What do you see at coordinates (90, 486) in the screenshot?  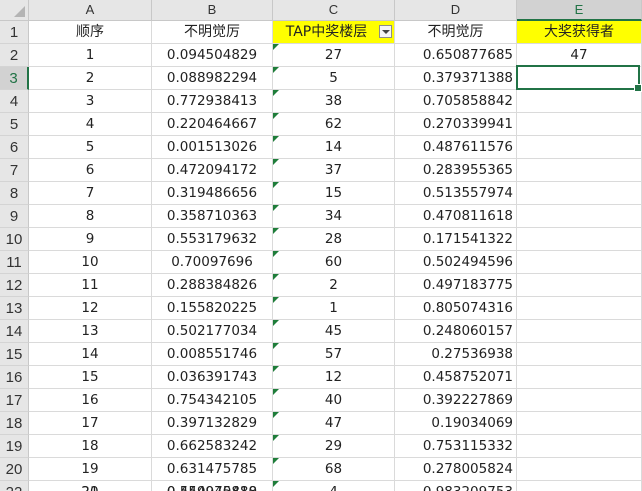 I see `table-cell-order: 21` at bounding box center [90, 486].